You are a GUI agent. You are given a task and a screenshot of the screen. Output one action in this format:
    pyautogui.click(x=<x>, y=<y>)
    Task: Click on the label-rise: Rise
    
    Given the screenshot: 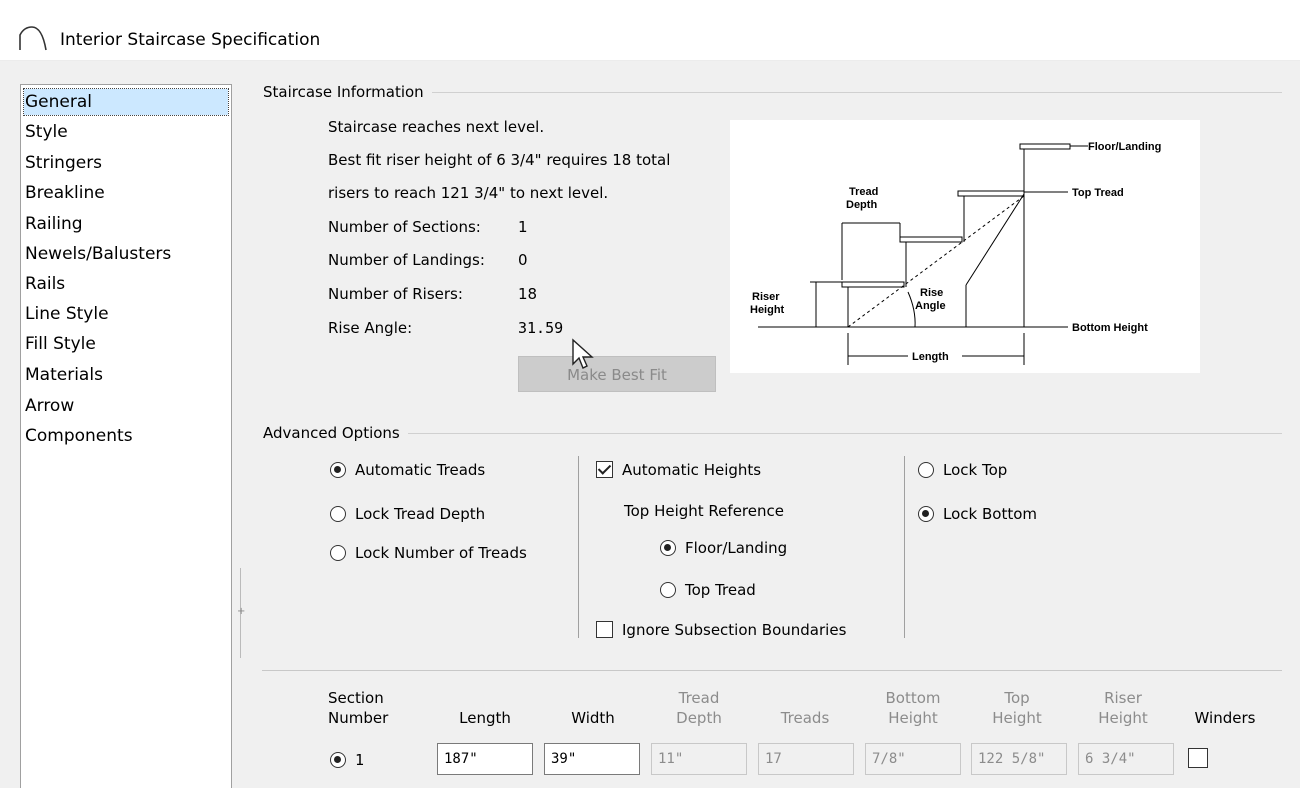 What is the action you would take?
    pyautogui.click(x=931, y=293)
    